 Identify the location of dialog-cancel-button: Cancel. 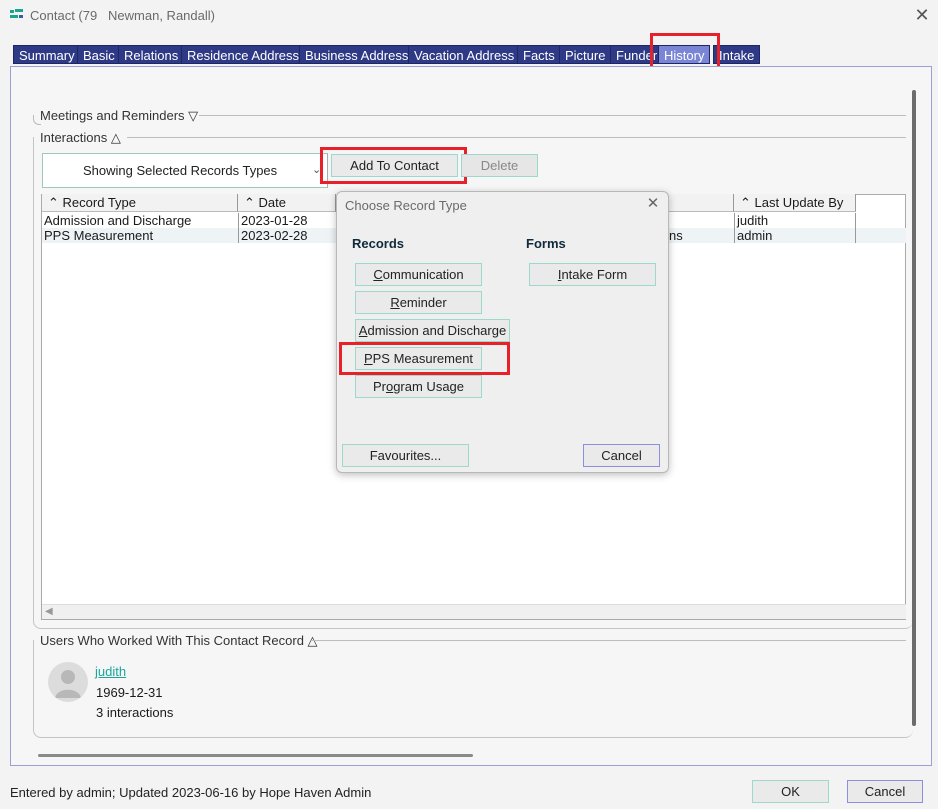
(621, 455).